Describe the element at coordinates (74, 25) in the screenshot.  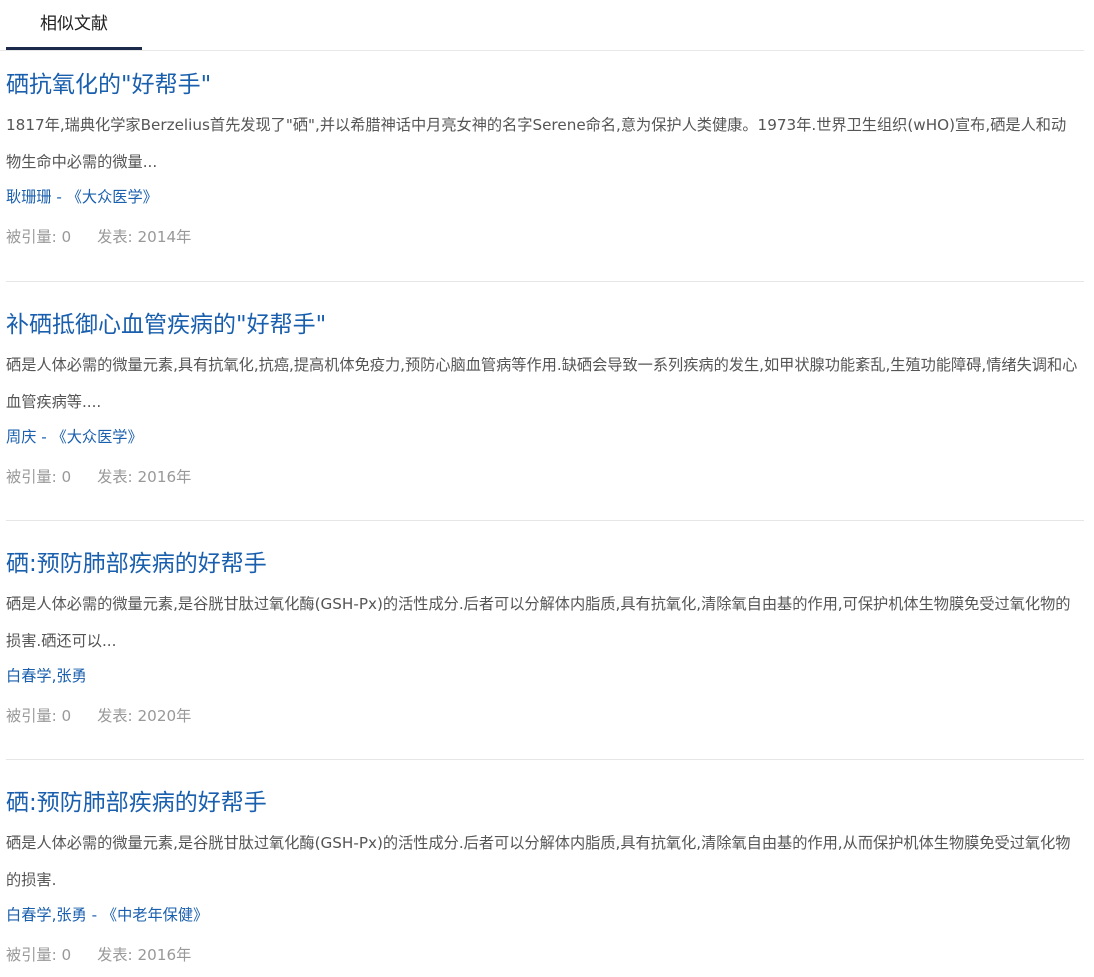
I see `tab-similar-literature: 相似文献` at that location.